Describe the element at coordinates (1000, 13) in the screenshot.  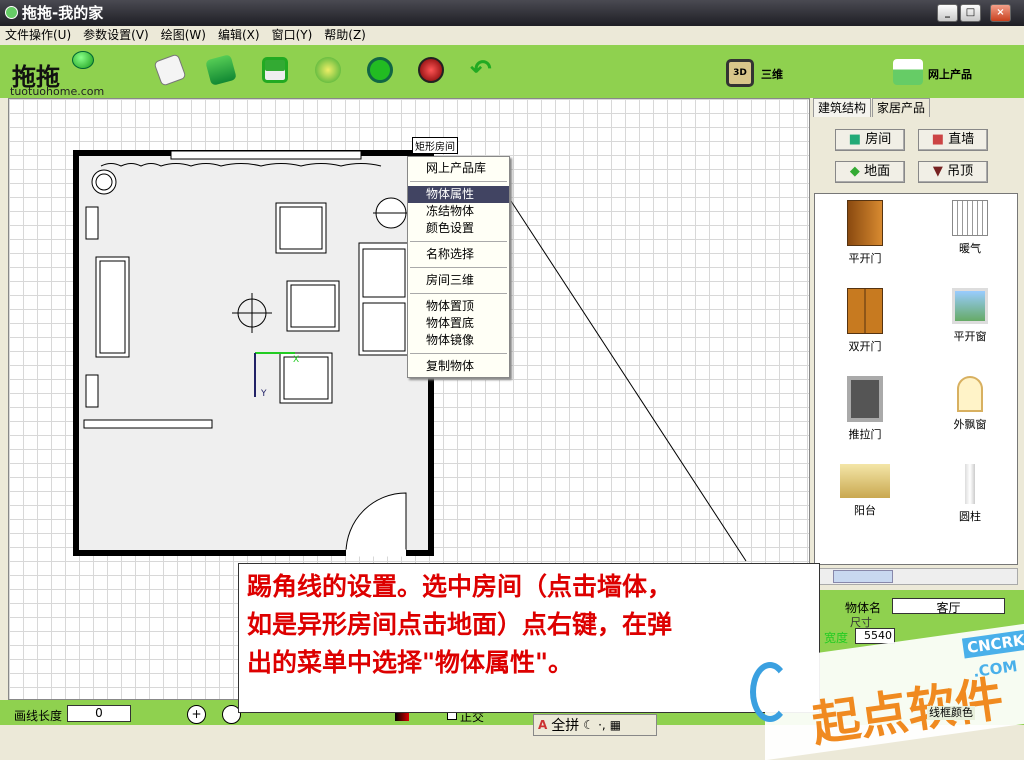
I see `close-button: ×` at that location.